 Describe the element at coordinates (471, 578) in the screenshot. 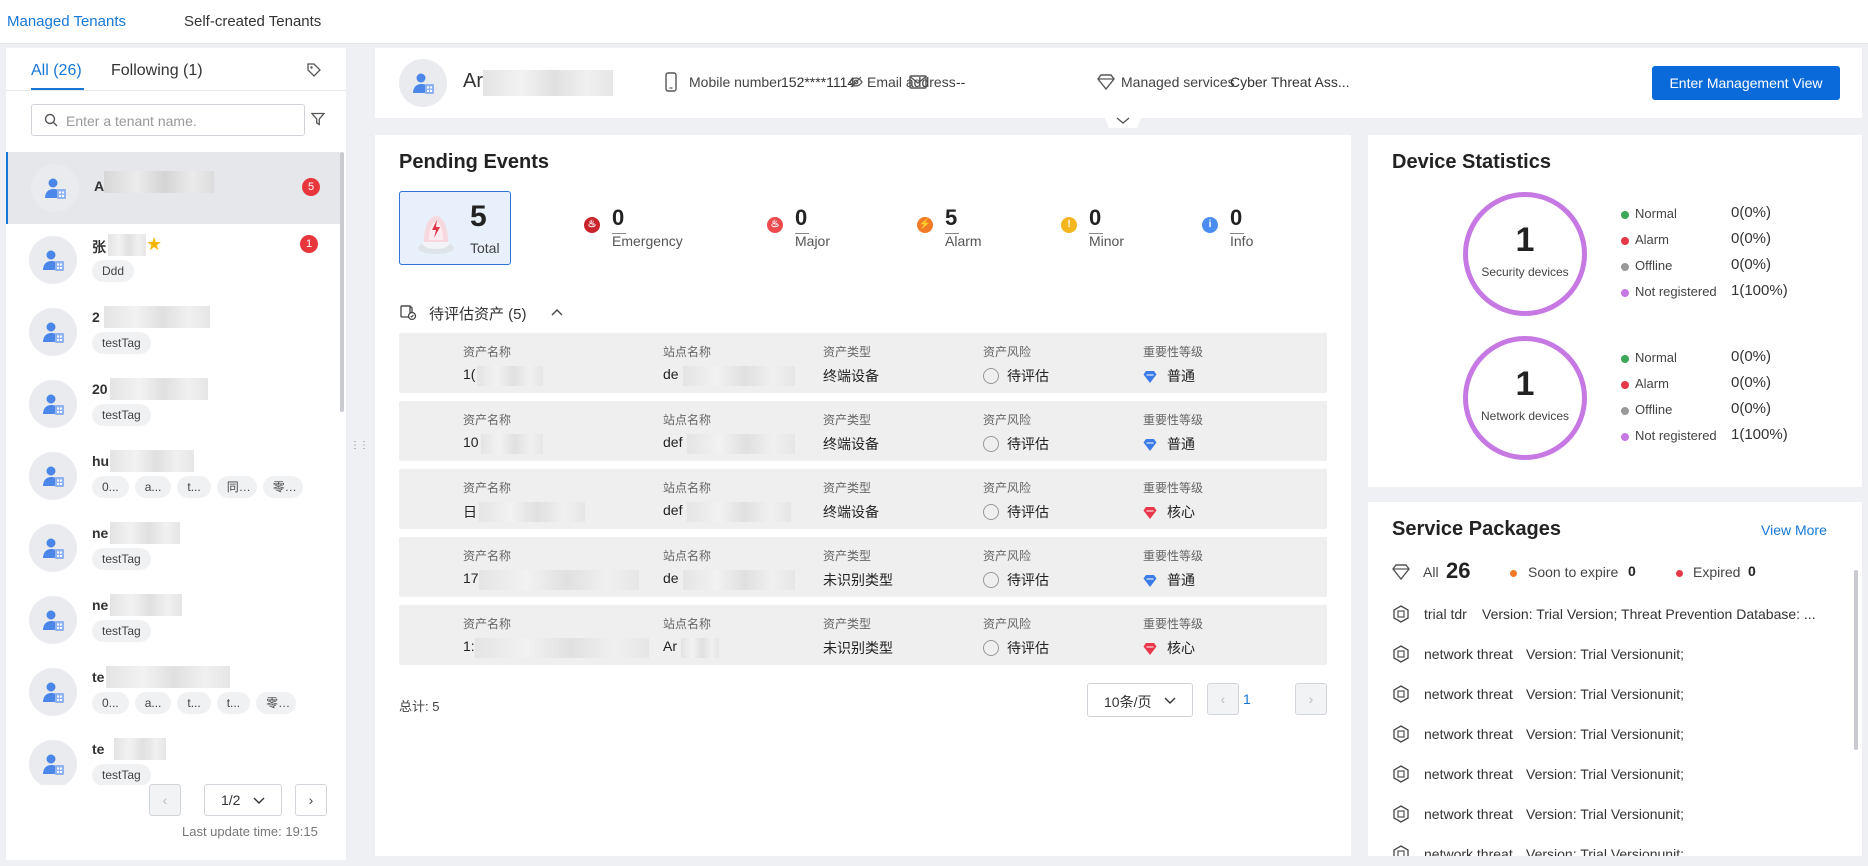

I see `asset-name: 17` at that location.